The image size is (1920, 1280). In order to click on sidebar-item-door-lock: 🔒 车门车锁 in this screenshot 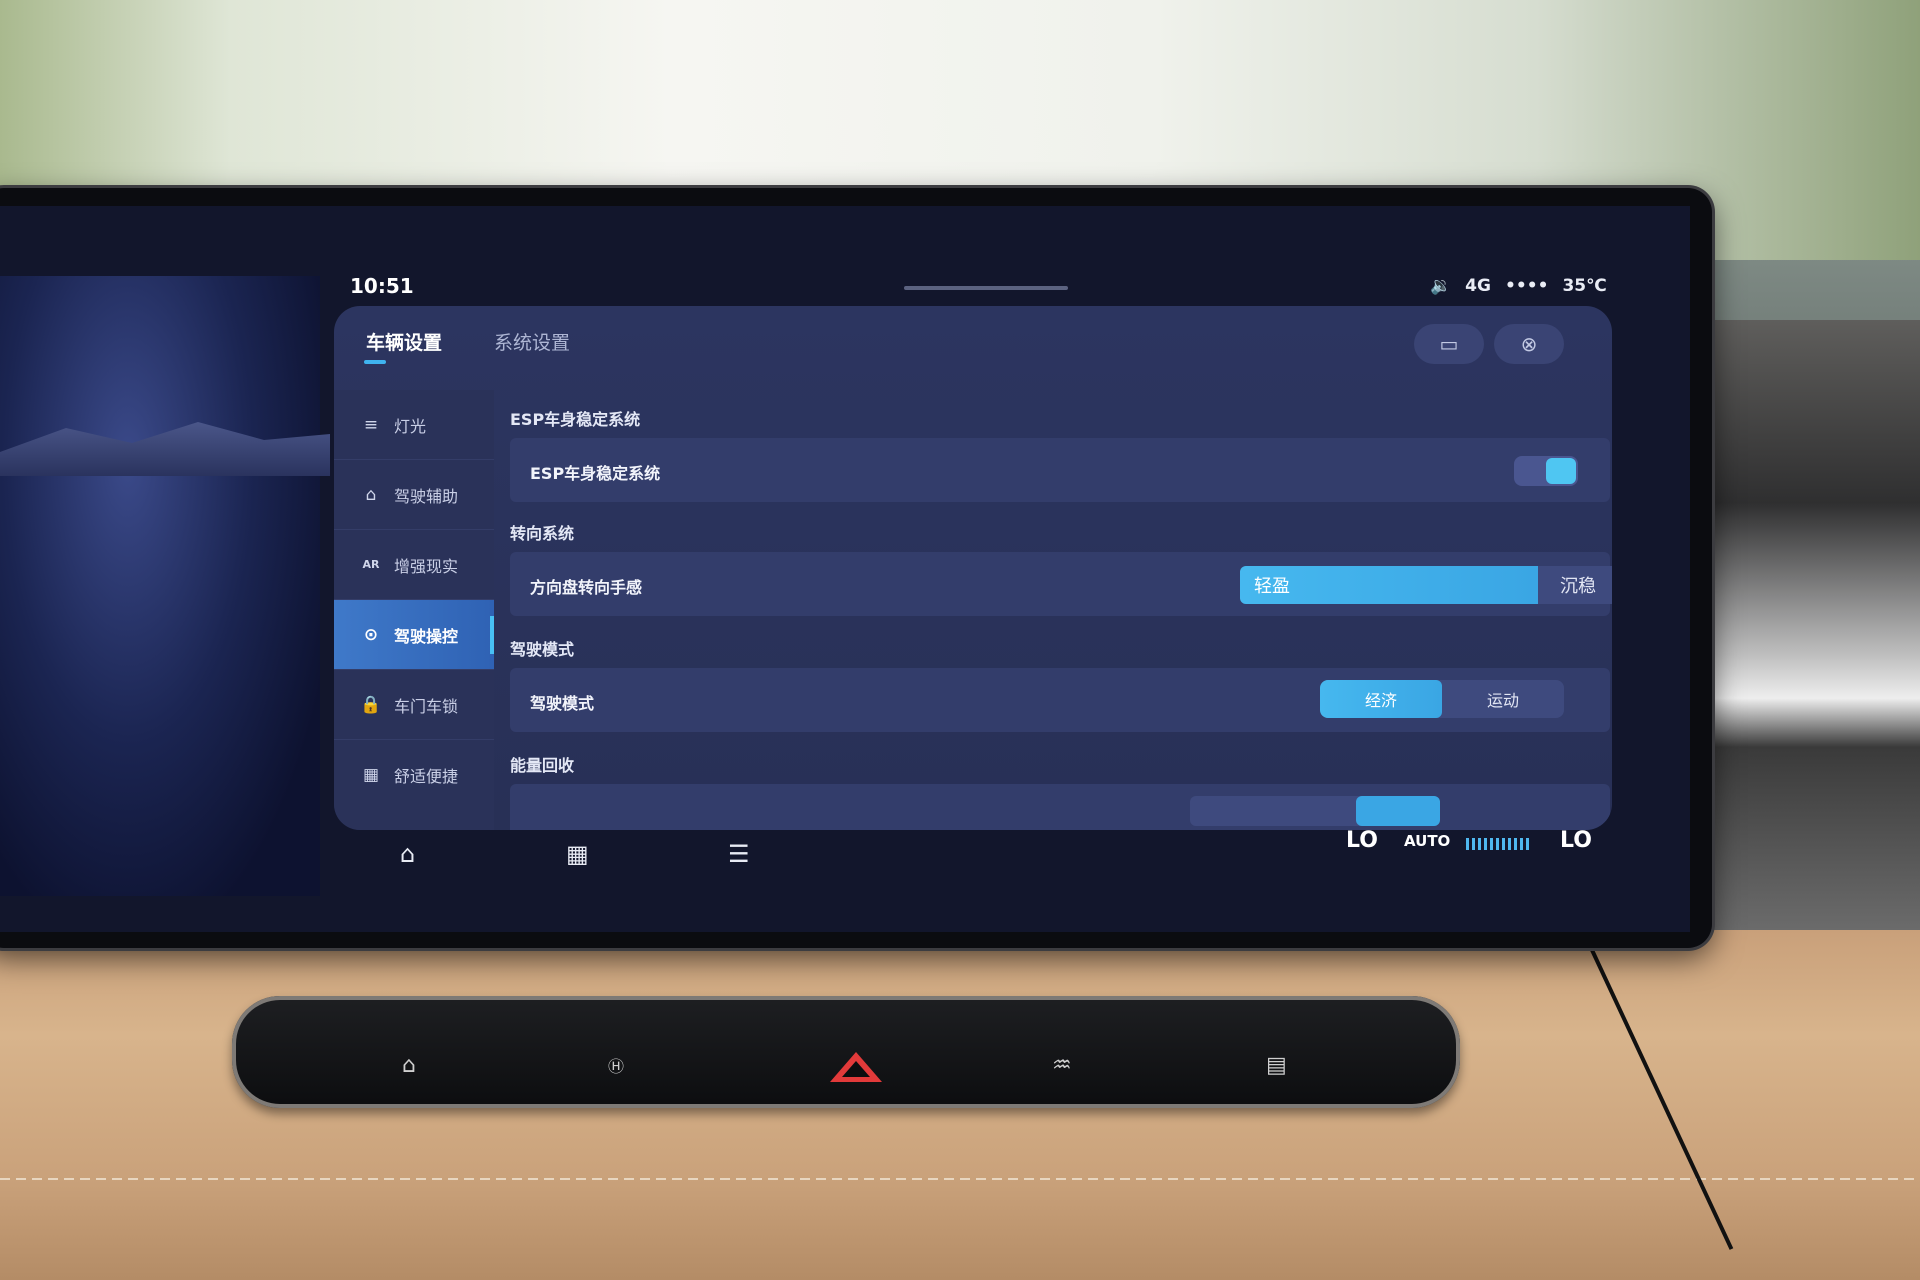, I will do `click(414, 705)`.